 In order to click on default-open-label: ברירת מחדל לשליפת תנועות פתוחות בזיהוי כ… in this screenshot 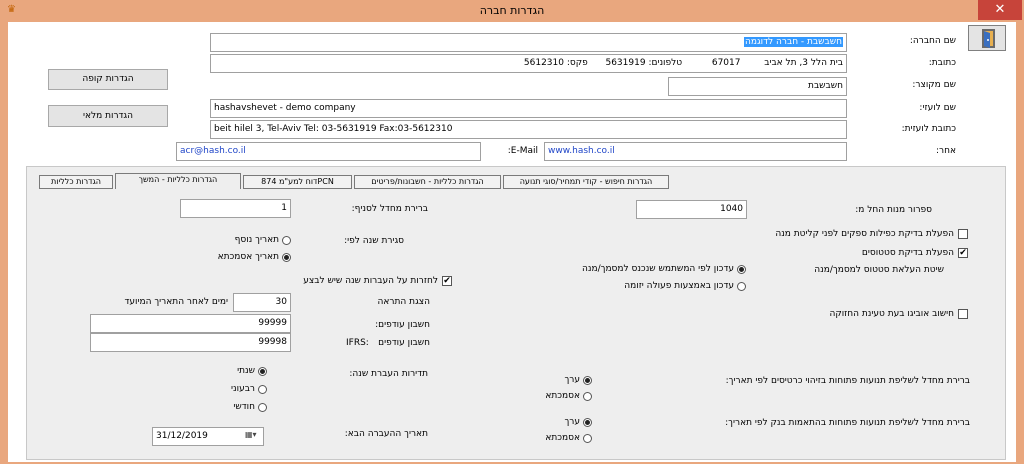, I will do `click(847, 381)`.